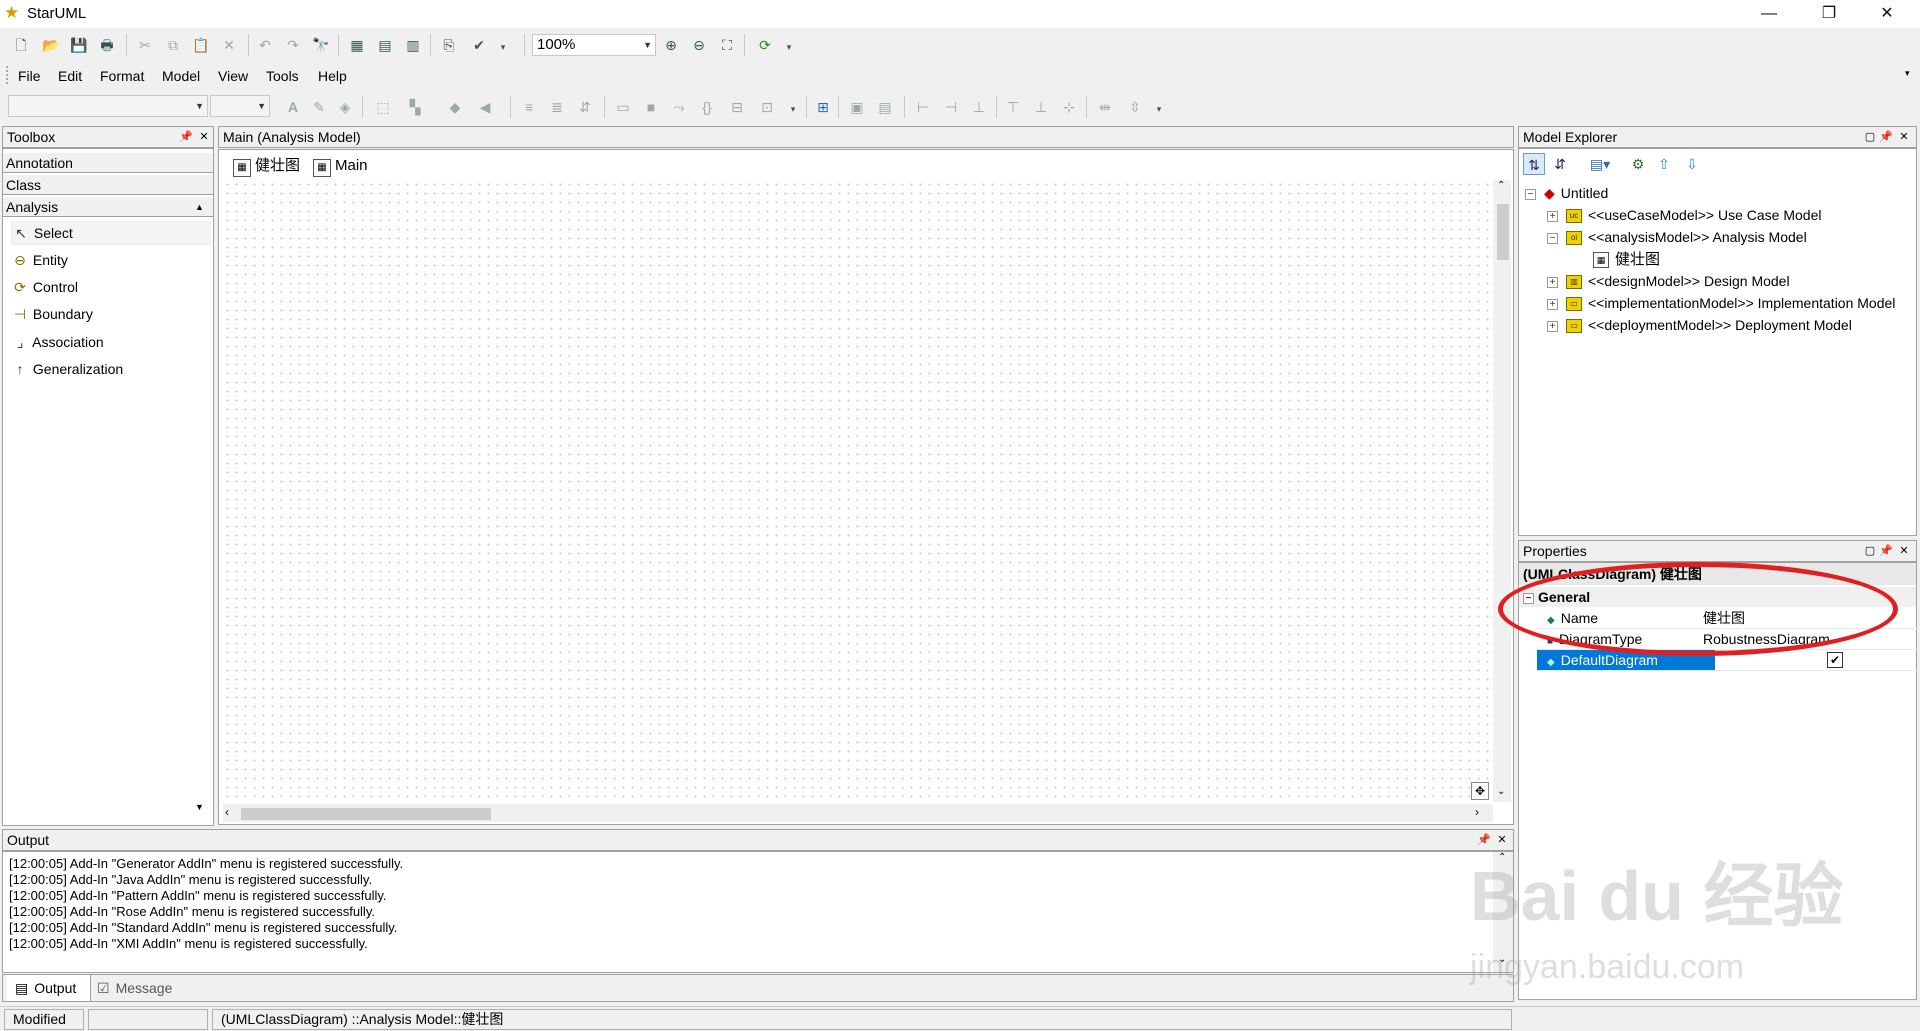 This screenshot has width=1920, height=1031. I want to click on tool-control: ⟳ Control, so click(111, 288).